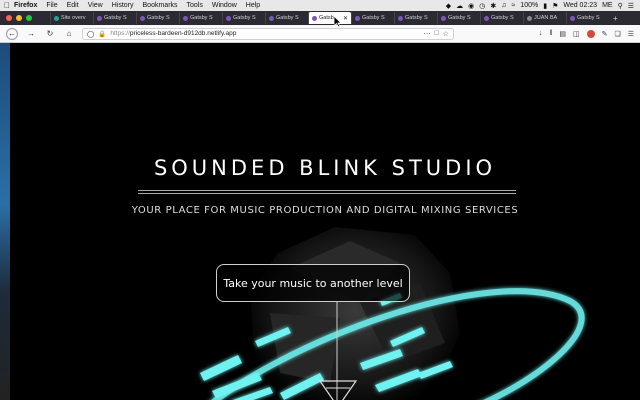 Image resolution: width=640 pixels, height=400 pixels. I want to click on url-host: priceless-bardeen-d912db.netlify.app, so click(183, 33).